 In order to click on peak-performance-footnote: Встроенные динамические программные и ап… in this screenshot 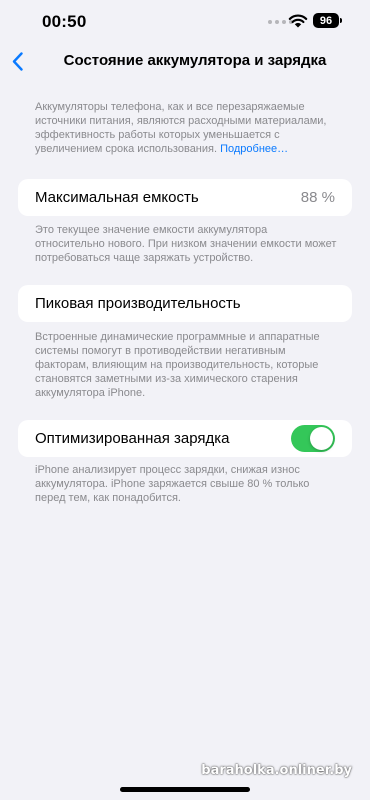, I will do `click(177, 365)`.